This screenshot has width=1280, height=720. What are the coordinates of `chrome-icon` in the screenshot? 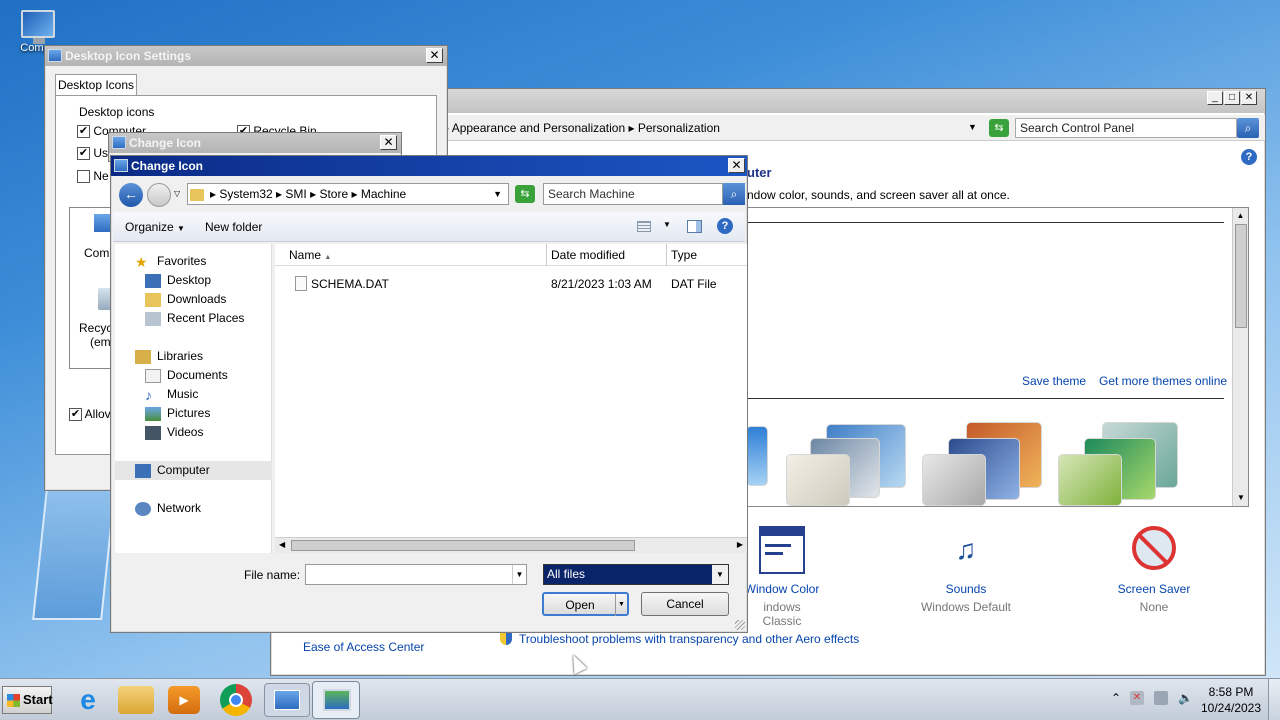 It's located at (236, 700).